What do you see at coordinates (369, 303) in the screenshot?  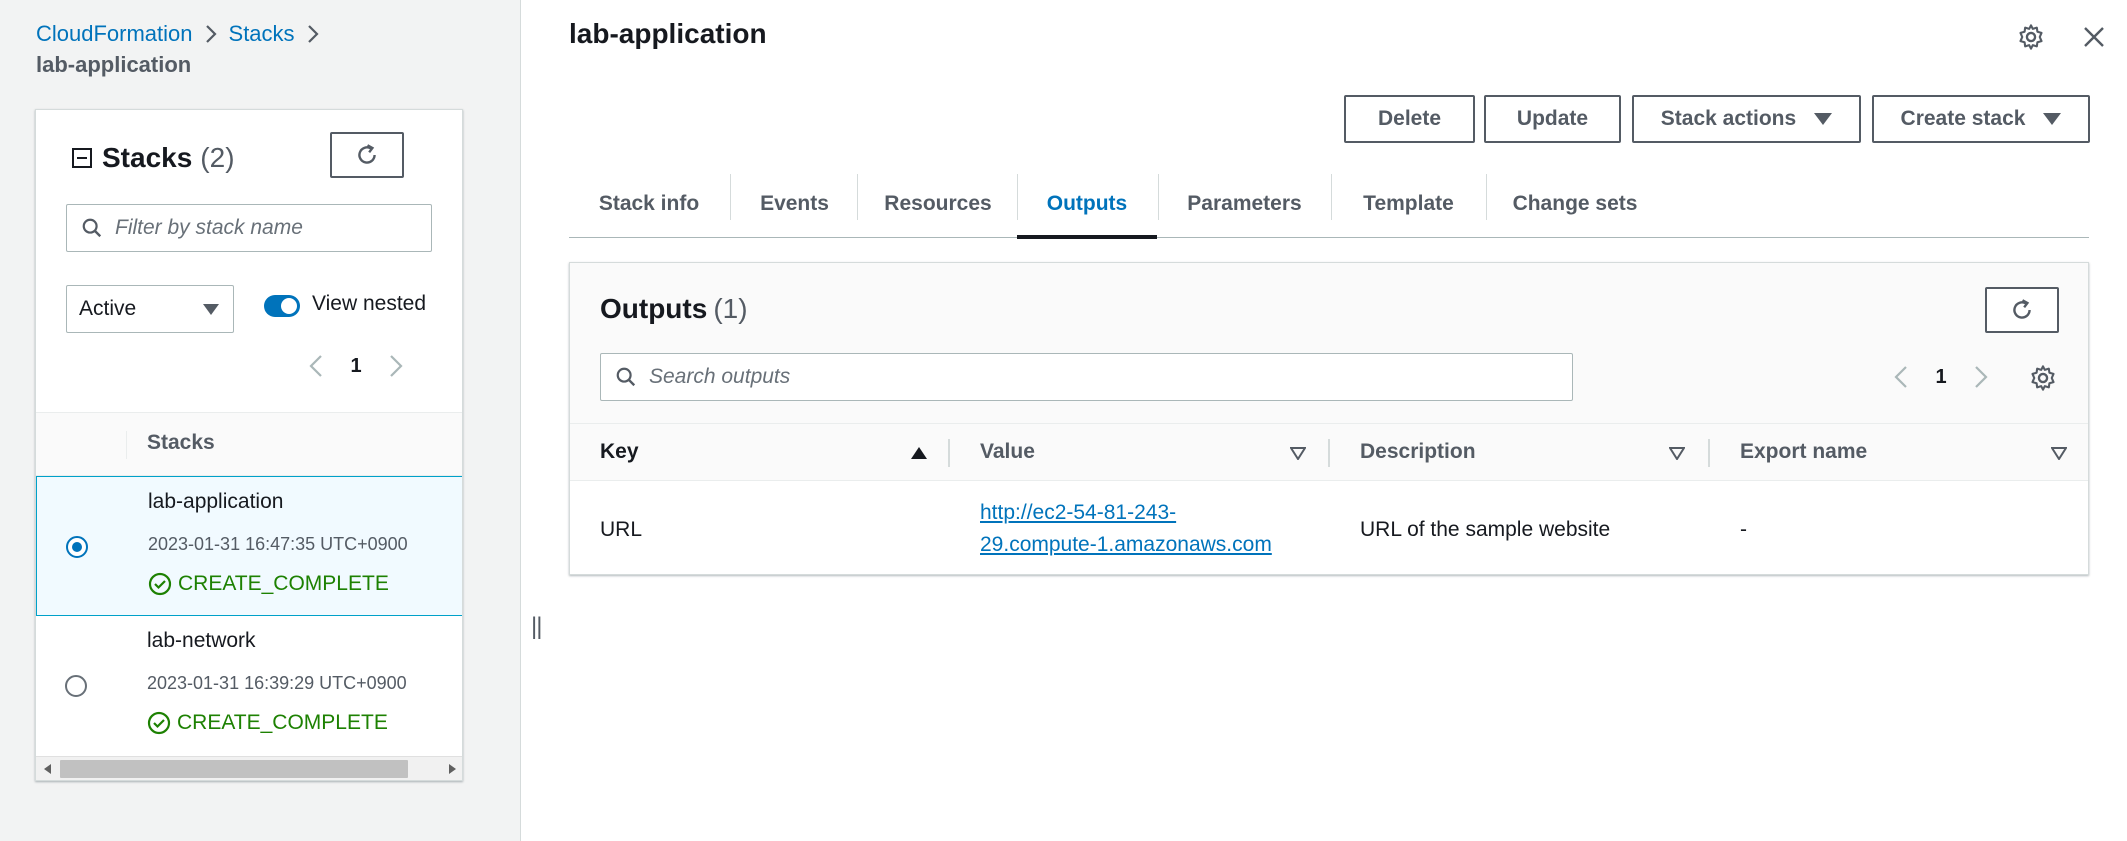 I see `view-nested-label: View nested` at bounding box center [369, 303].